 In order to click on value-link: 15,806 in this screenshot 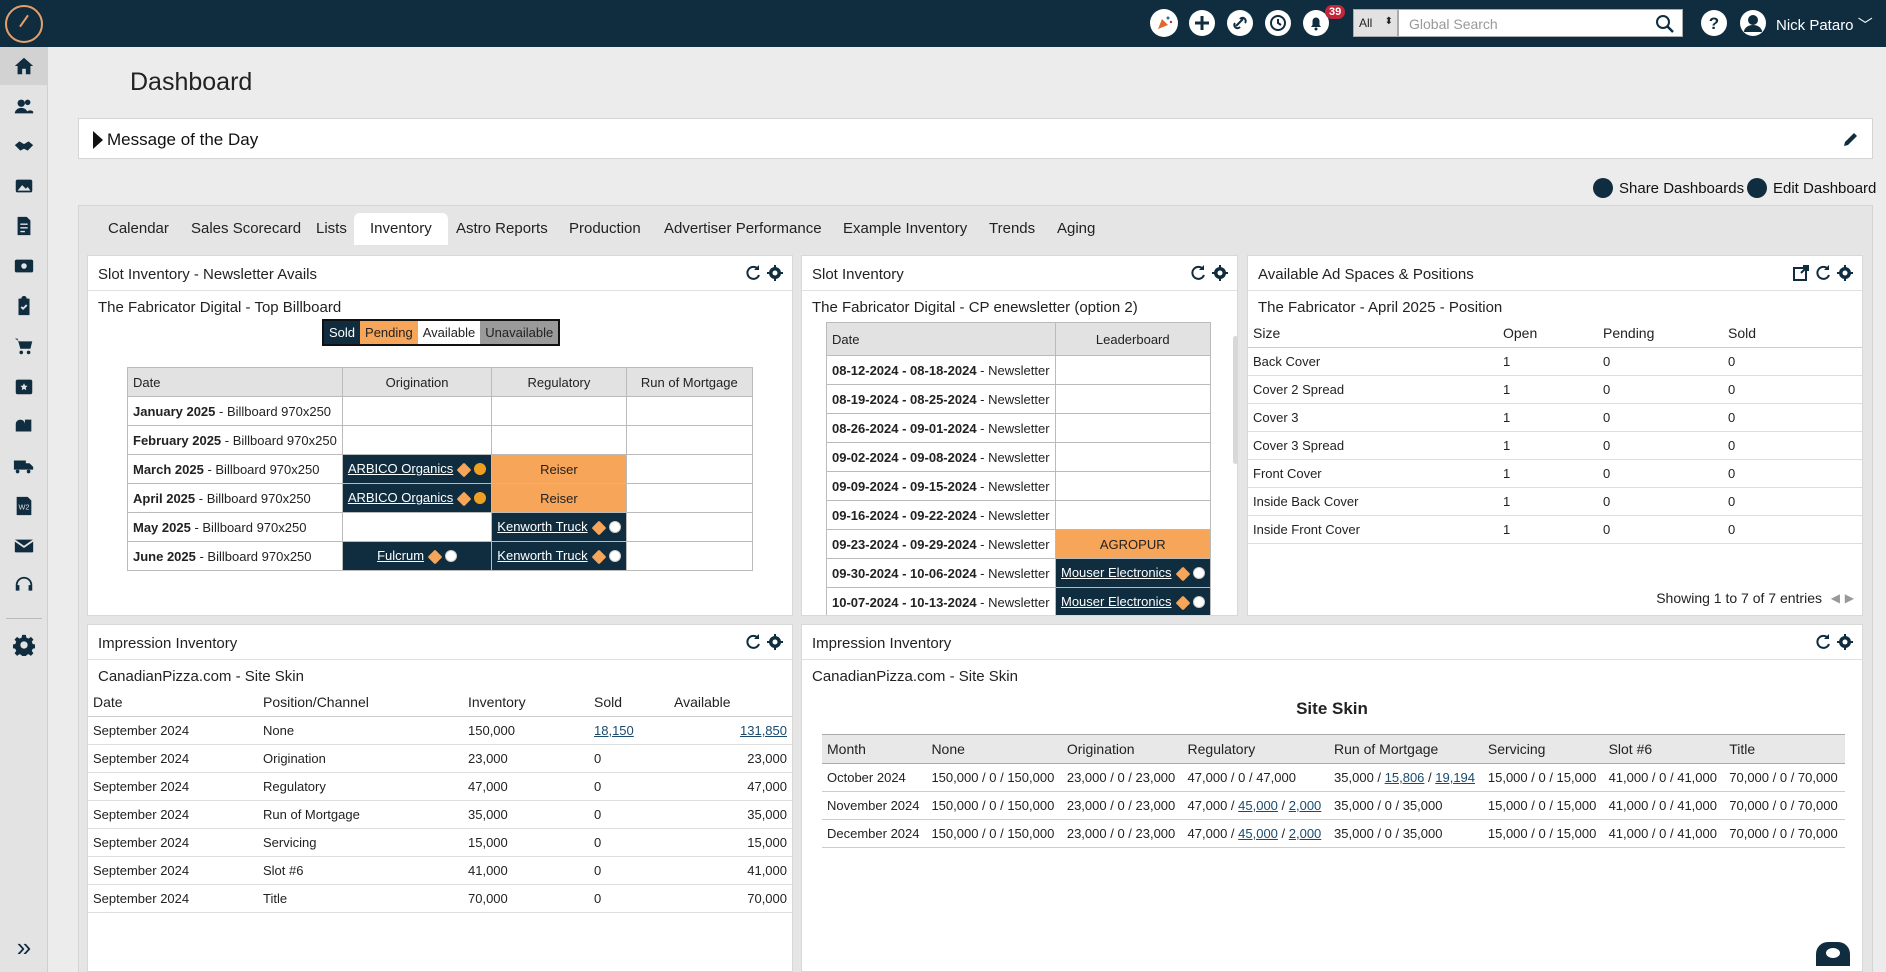, I will do `click(1405, 777)`.